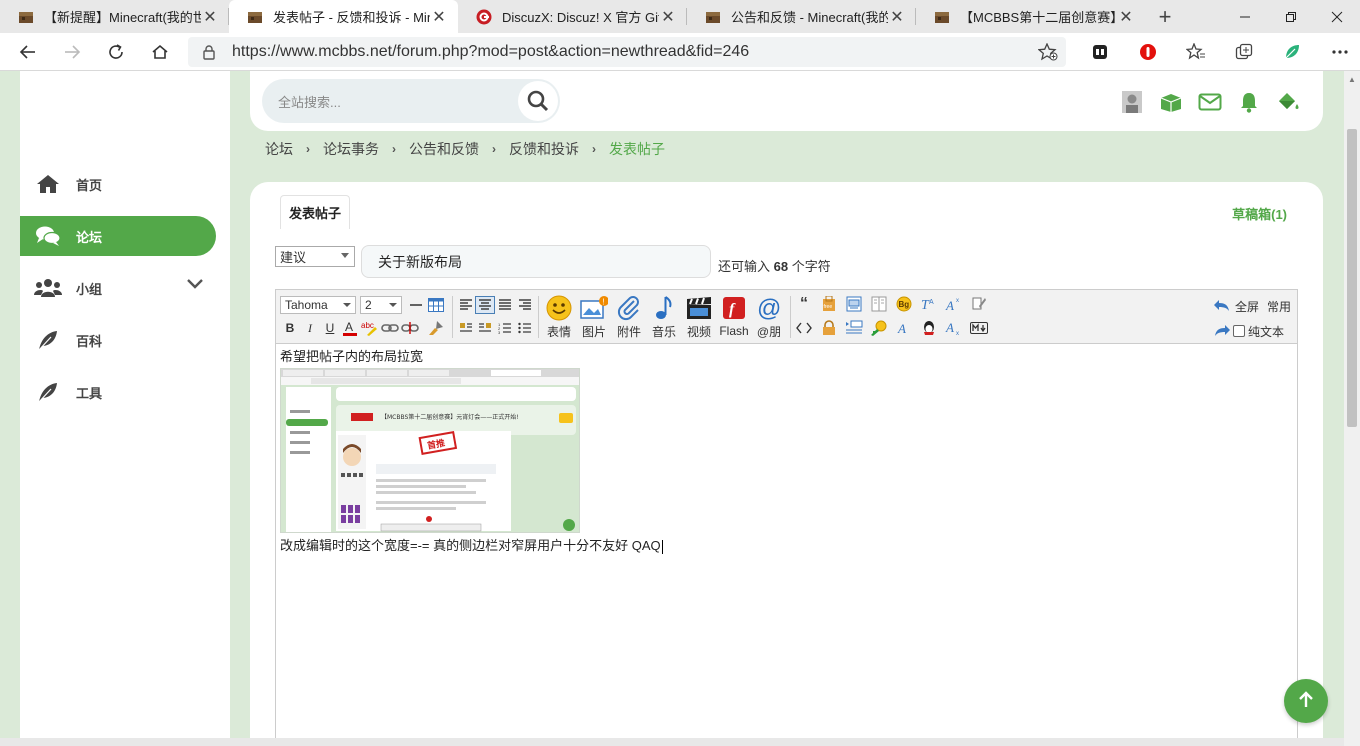  Describe the element at coordinates (1222, 331) in the screenshot. I see `redo-arrow-icon` at that location.